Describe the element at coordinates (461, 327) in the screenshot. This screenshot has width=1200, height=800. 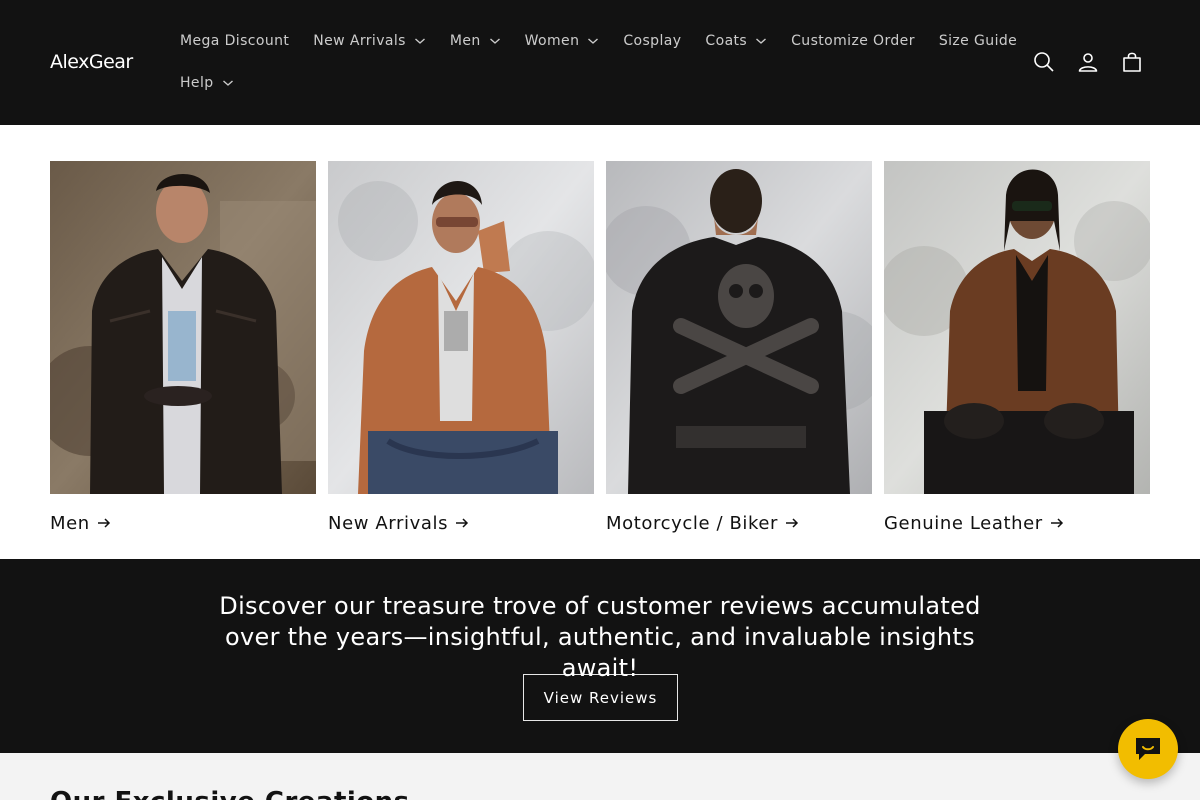
I see `collection-image-new-arrivals` at that location.